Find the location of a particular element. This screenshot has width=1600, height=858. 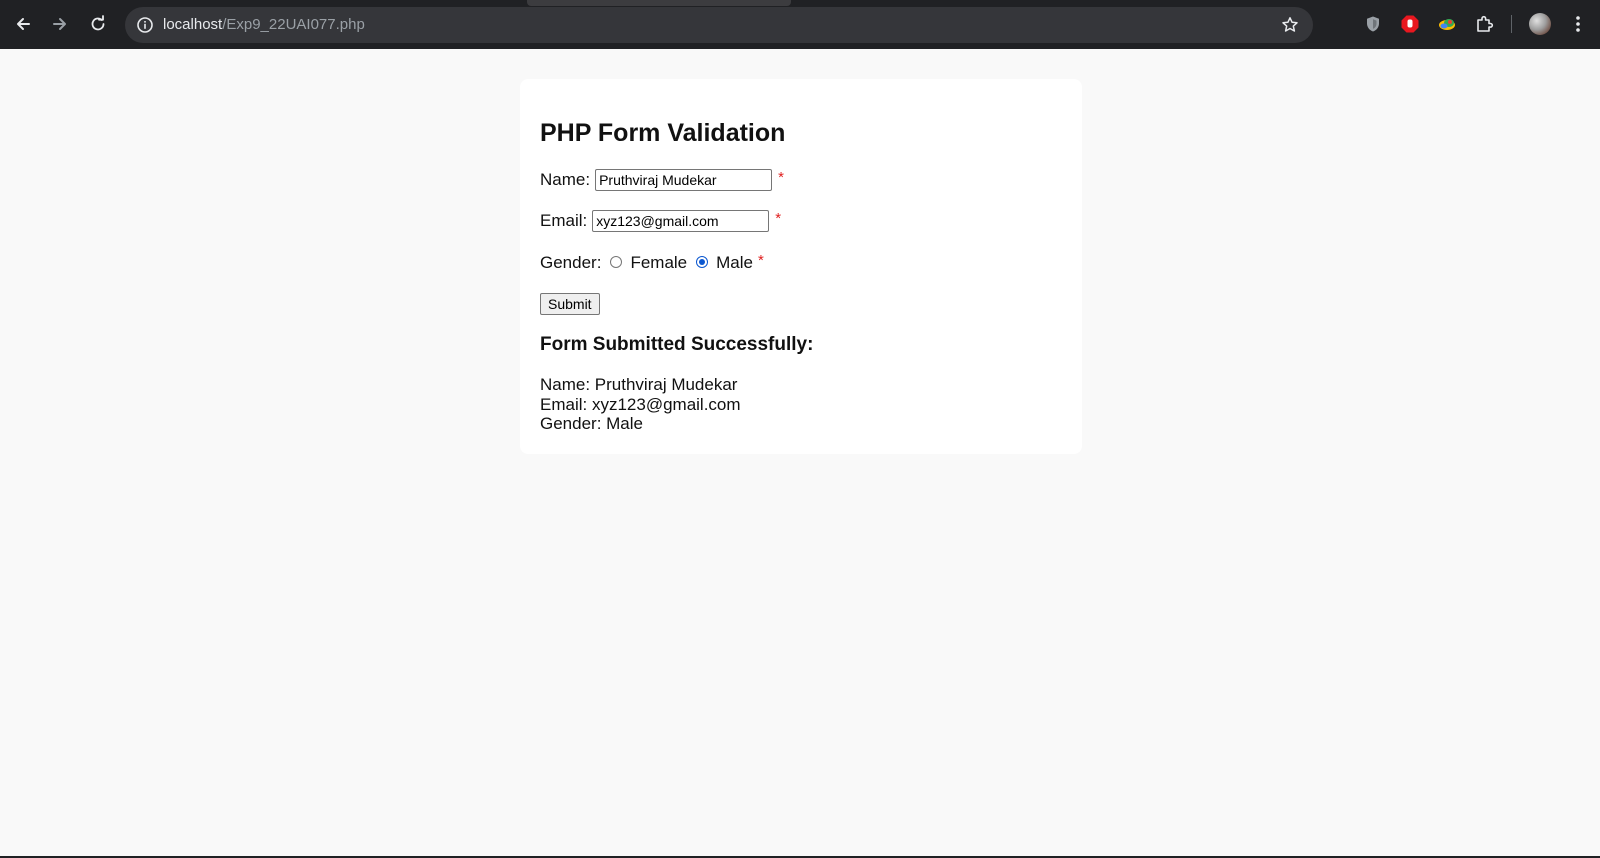

page-title: PHP Form Validation is located at coordinates (663, 133).